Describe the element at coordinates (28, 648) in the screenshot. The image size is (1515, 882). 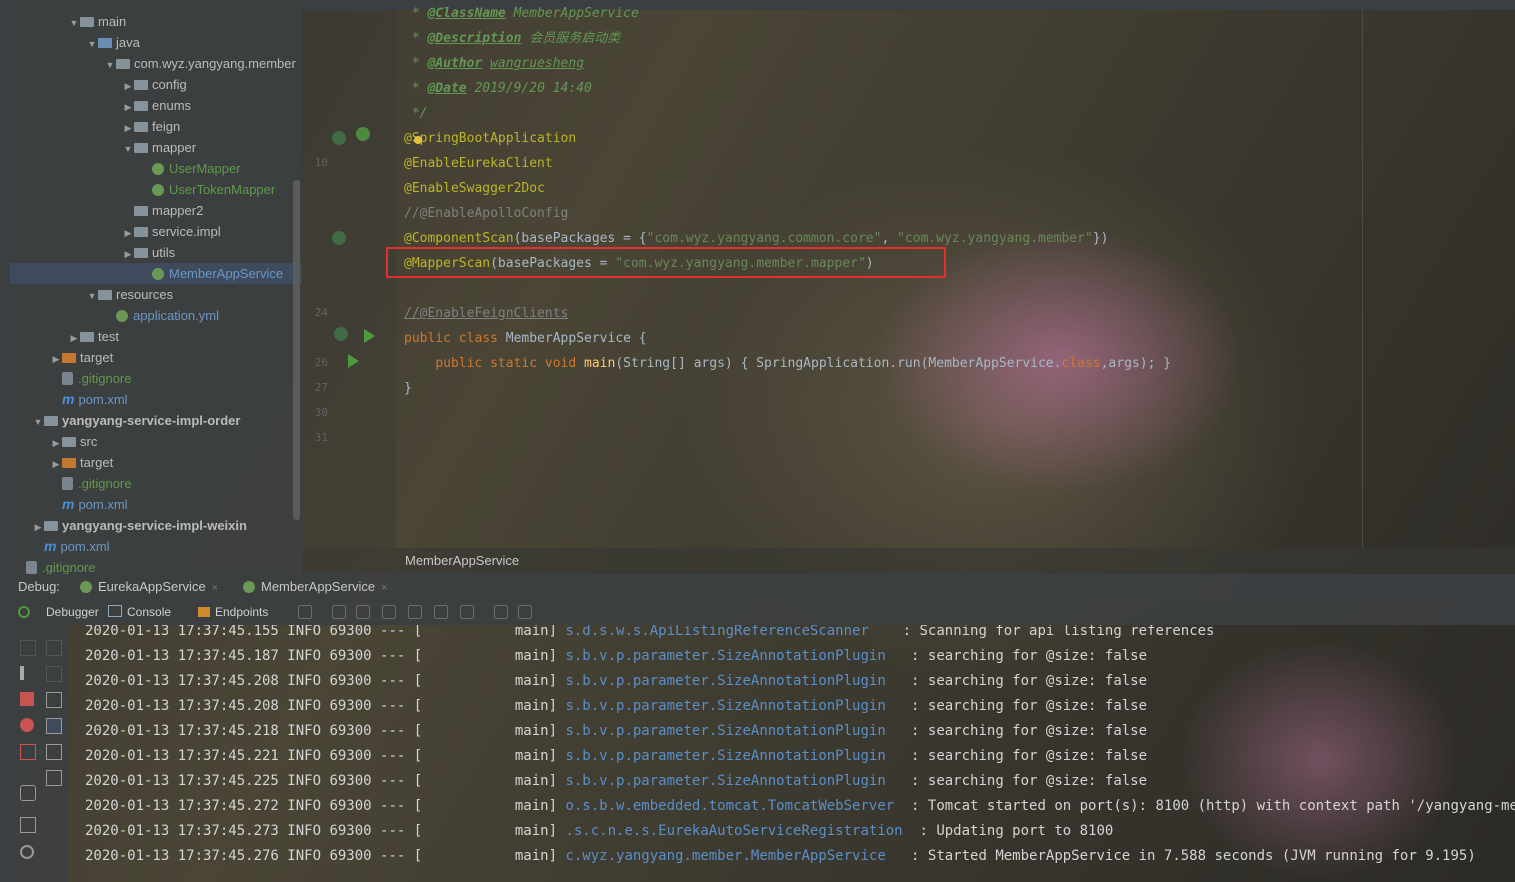
I see `resume-icon` at that location.